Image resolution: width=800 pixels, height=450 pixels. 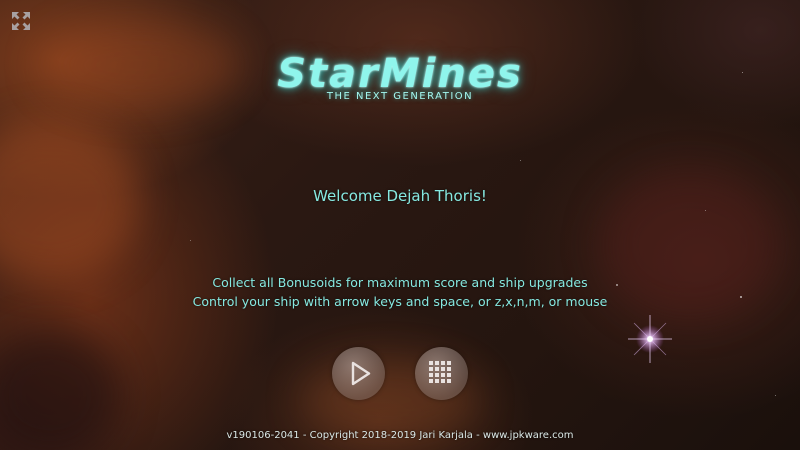 I want to click on game-logo: StarMines THE NEXT GENERATION, so click(x=400, y=80).